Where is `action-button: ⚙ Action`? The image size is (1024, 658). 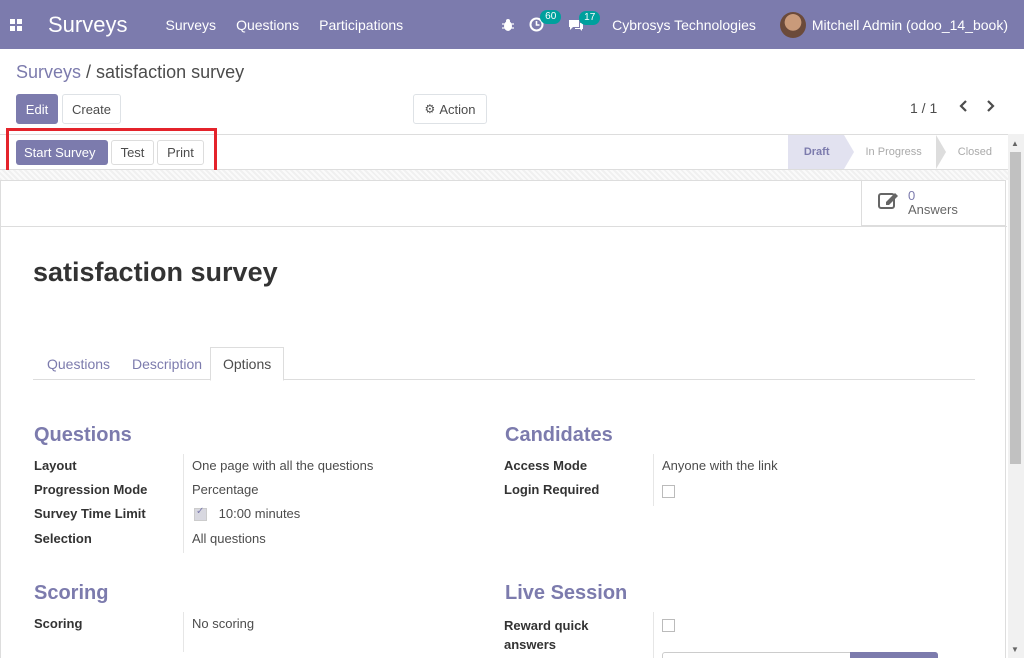 action-button: ⚙ Action is located at coordinates (450, 109).